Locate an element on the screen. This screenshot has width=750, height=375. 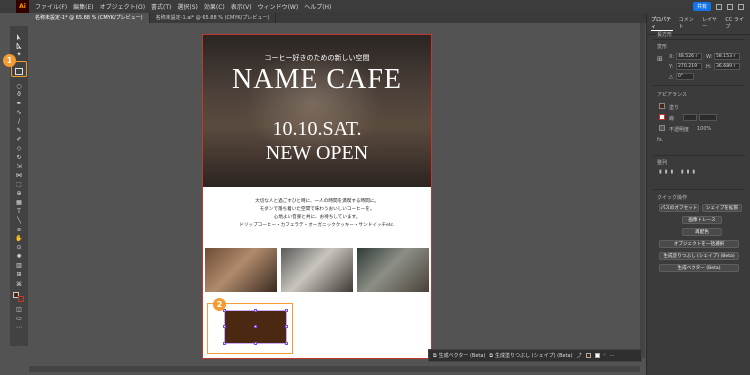
more-options-icon: ⋯ is located at coordinates (612, 356).